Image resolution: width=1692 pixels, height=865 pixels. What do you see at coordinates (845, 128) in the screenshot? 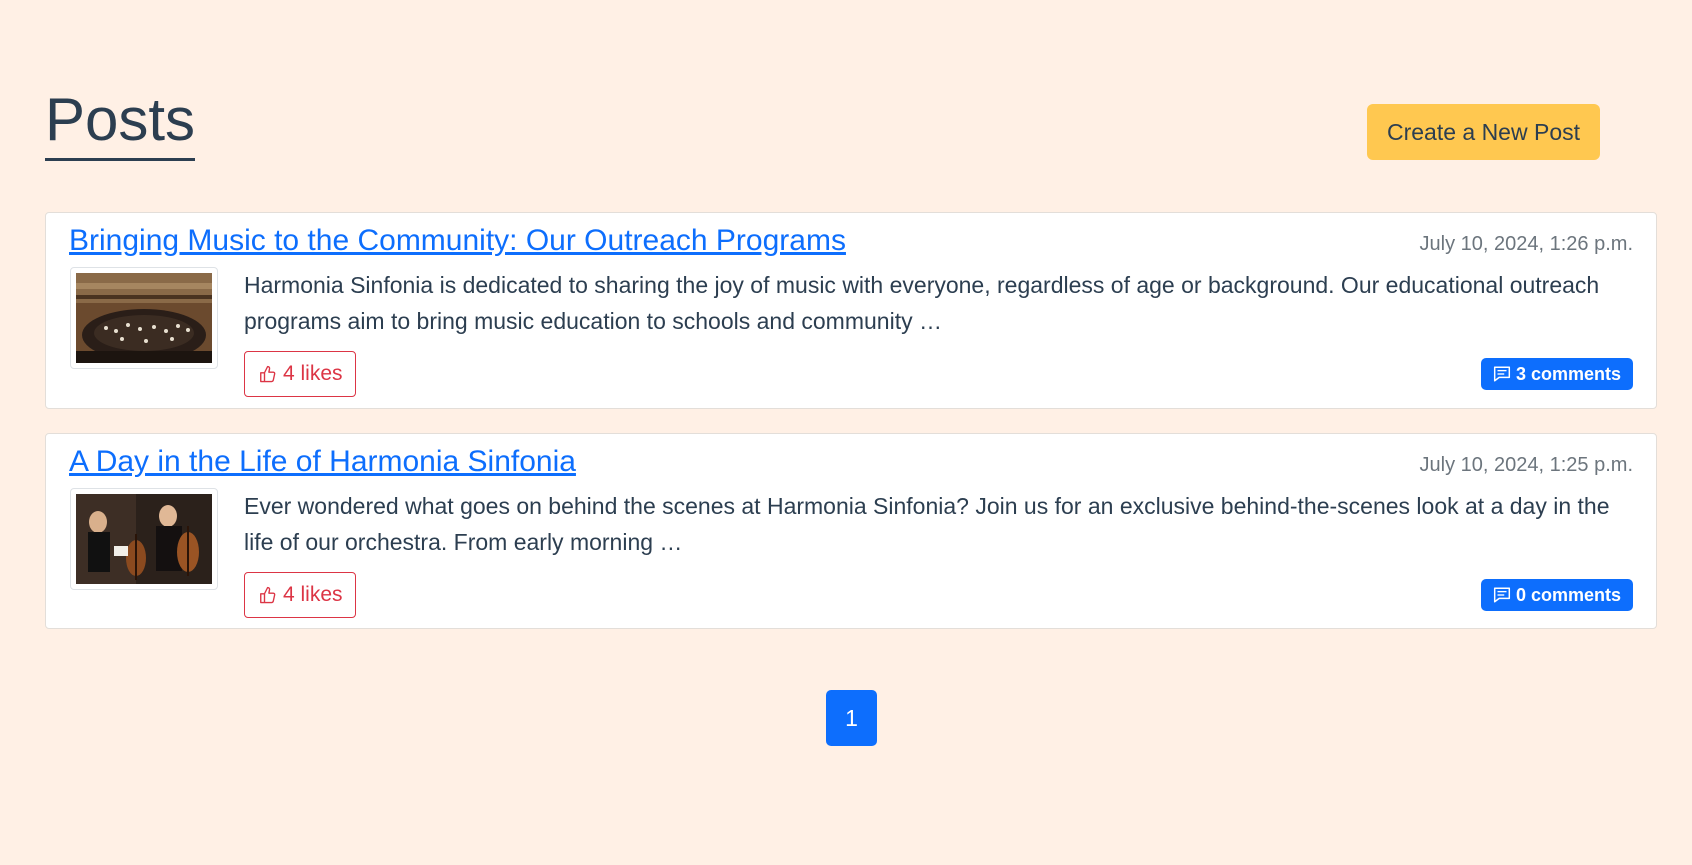
I see `page-header: Posts Create a New Post` at bounding box center [845, 128].